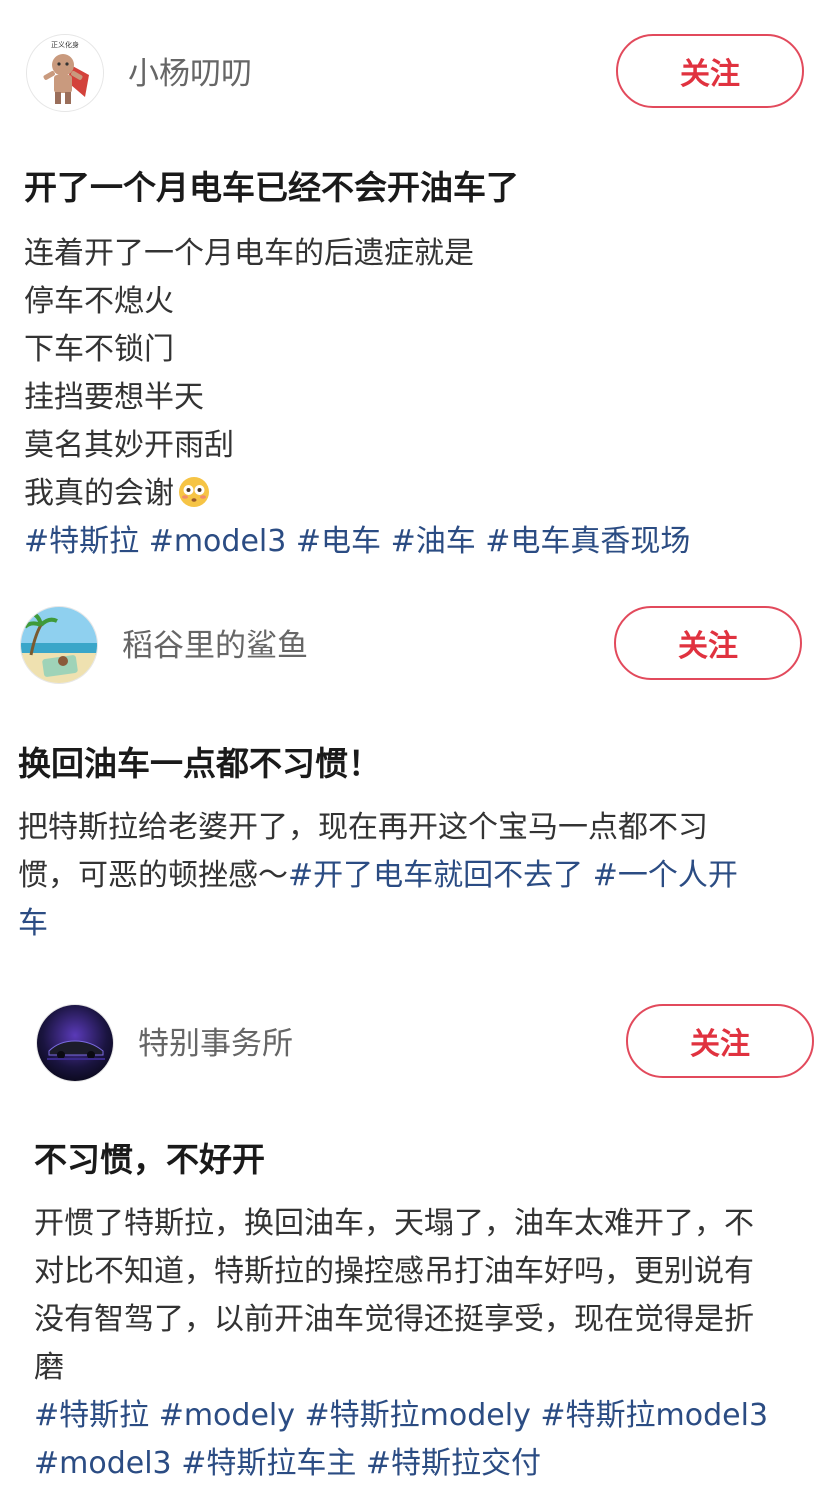  I want to click on user-avatar: 正义化身, so click(65, 73).